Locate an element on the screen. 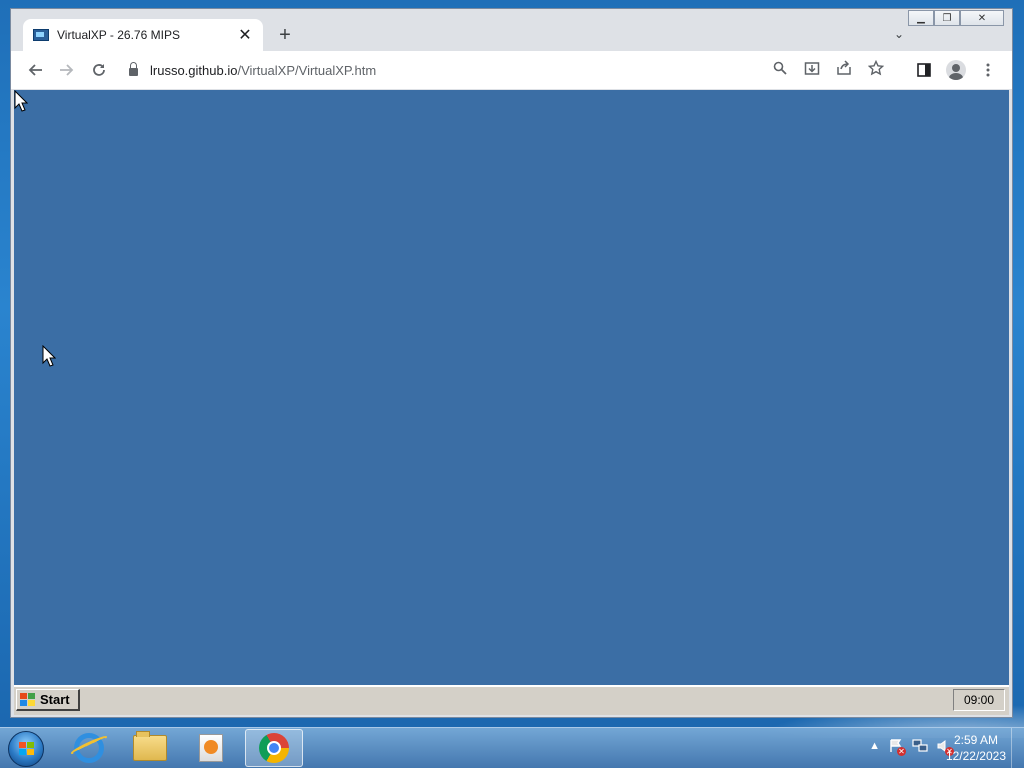 This screenshot has width=1024, height=768. system-tray: ▲ ✕ ✕ is located at coordinates (911, 747).